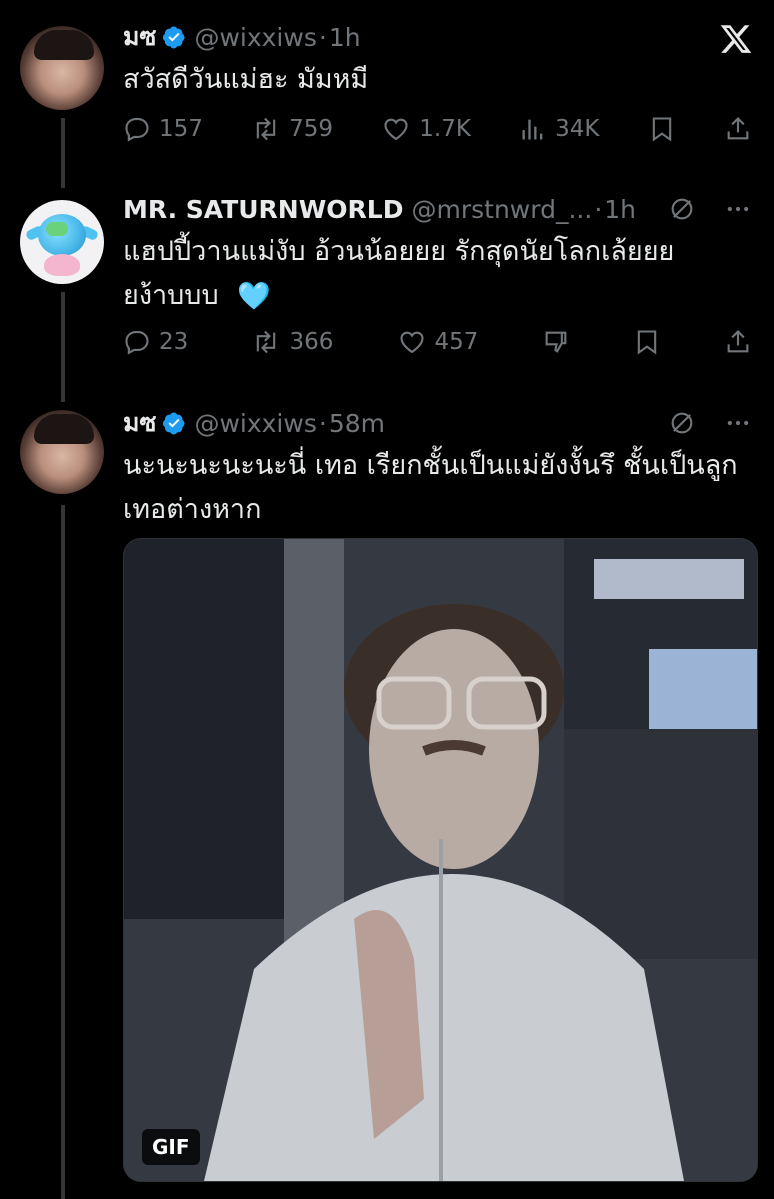 The image size is (774, 1199). Describe the element at coordinates (532, 129) in the screenshot. I see `views-chart-icon` at that location.